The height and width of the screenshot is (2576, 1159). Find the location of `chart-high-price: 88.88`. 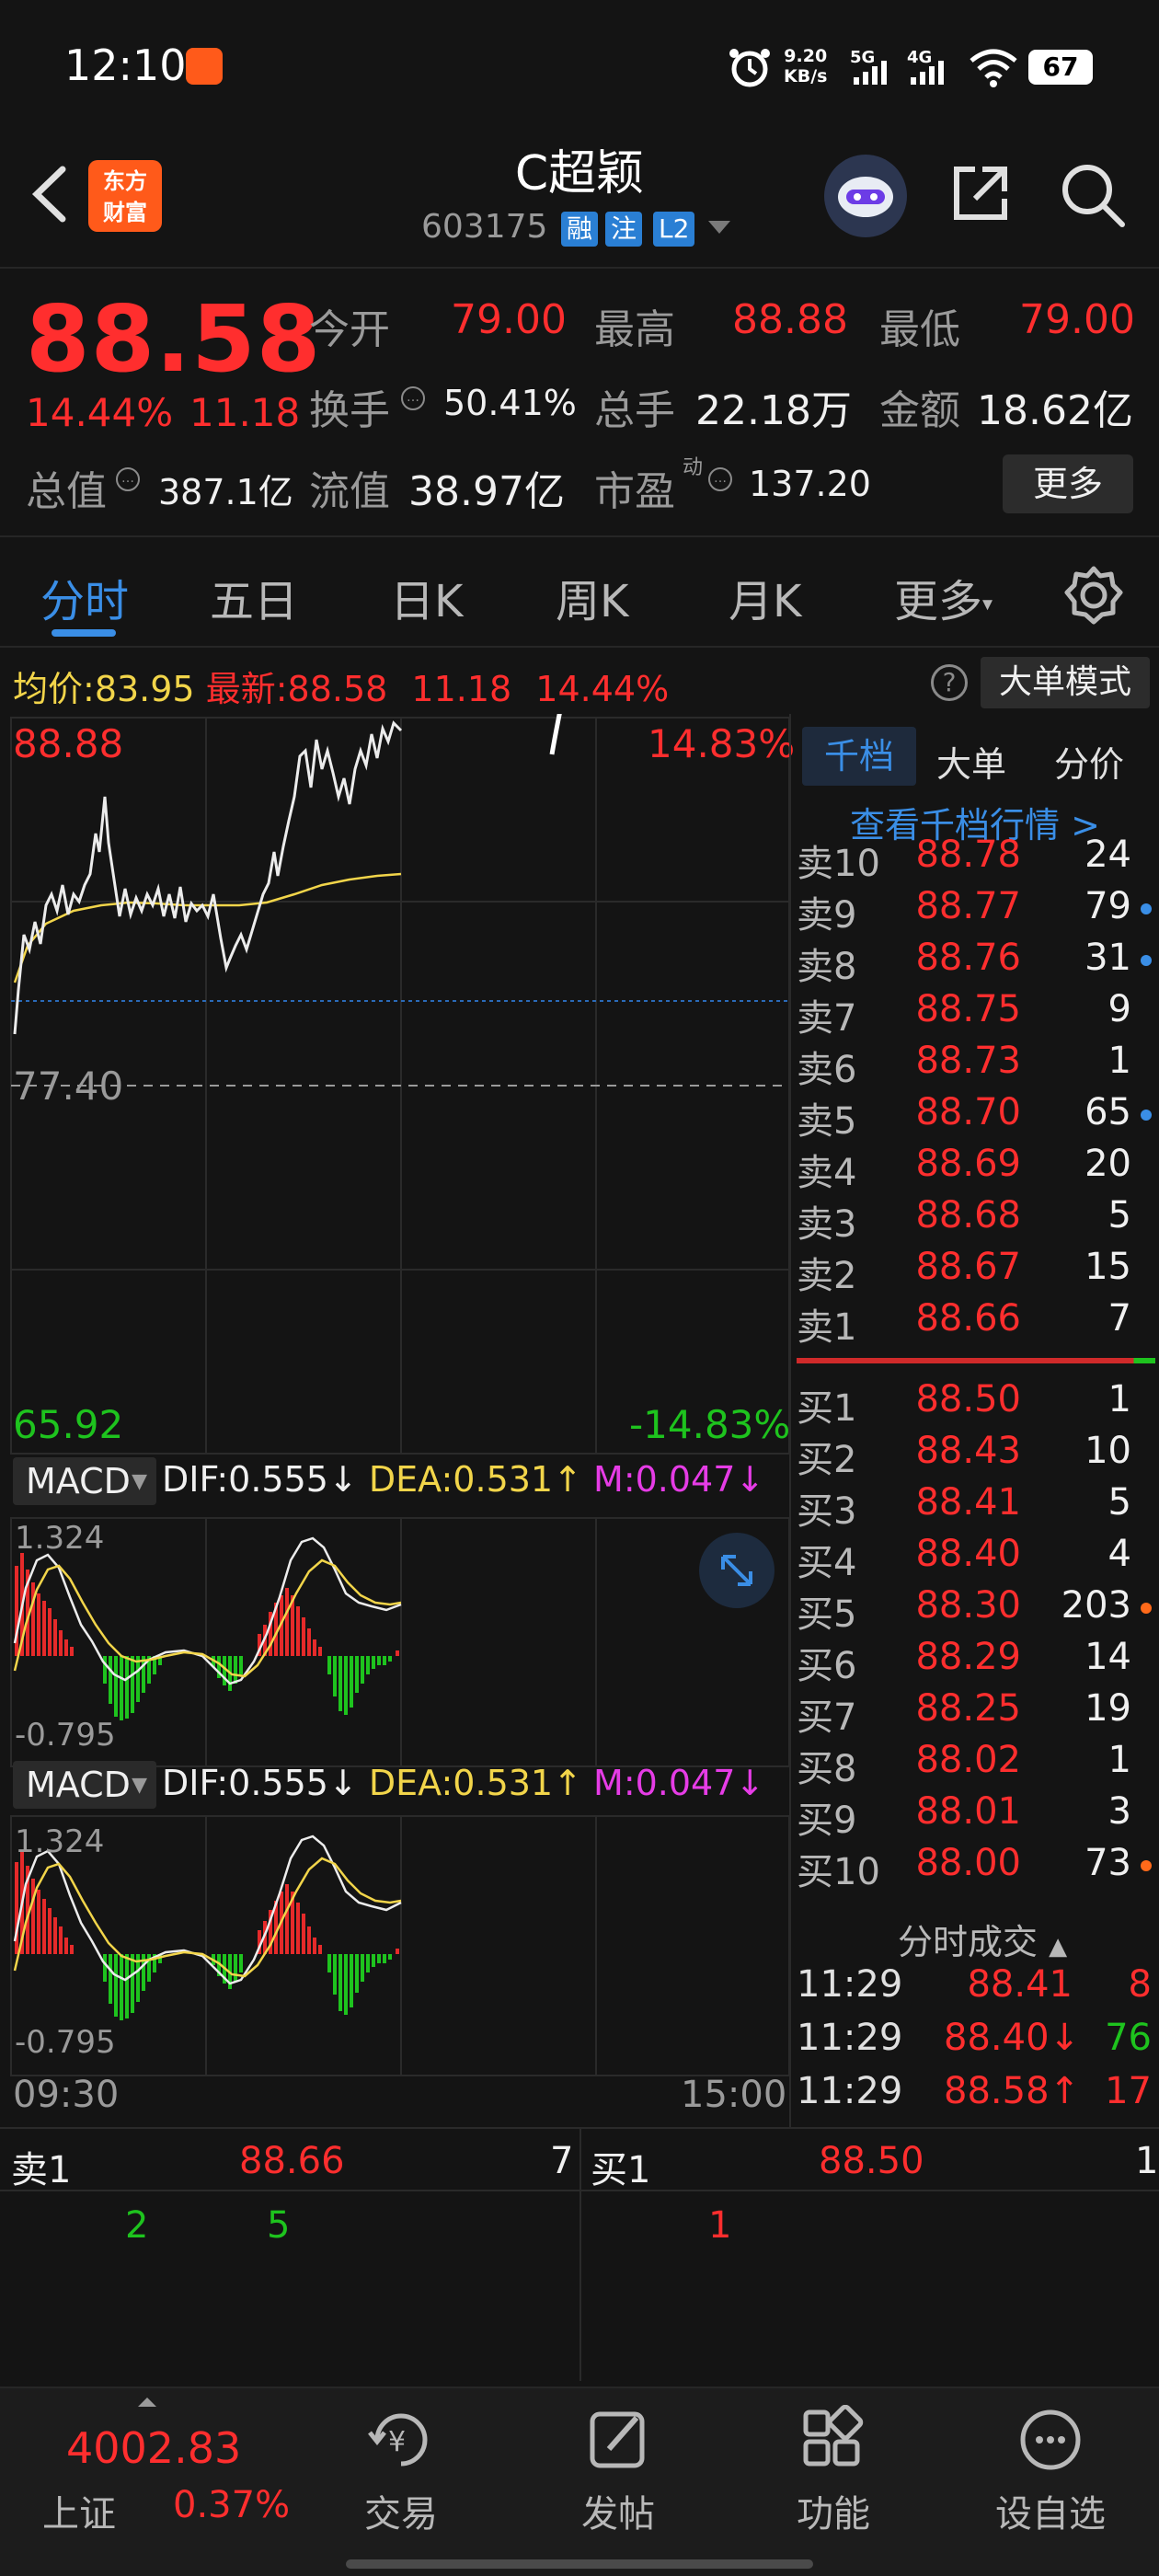

chart-high-price: 88.88 is located at coordinates (68, 743).